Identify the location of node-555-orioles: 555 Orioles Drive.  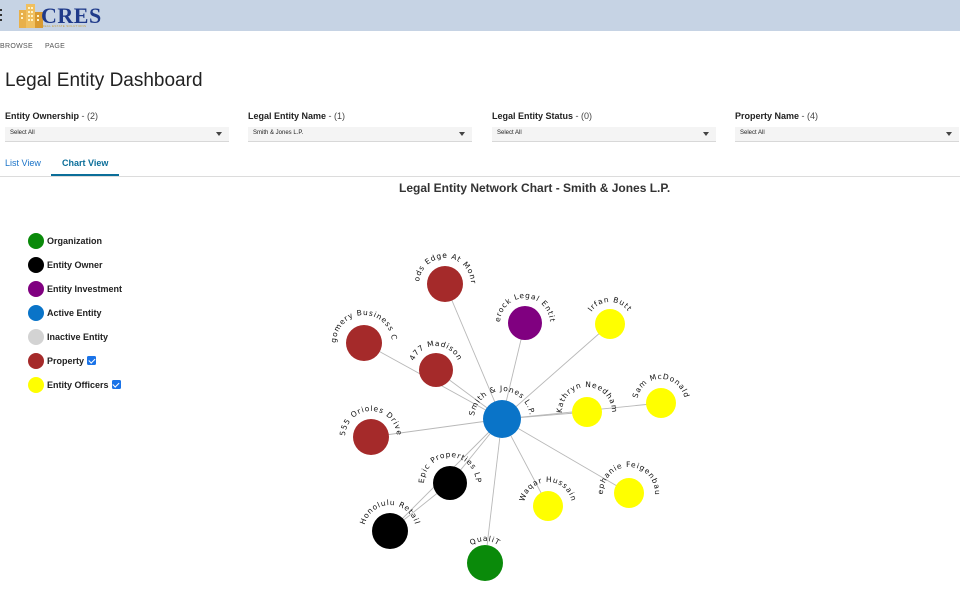
(371, 429).